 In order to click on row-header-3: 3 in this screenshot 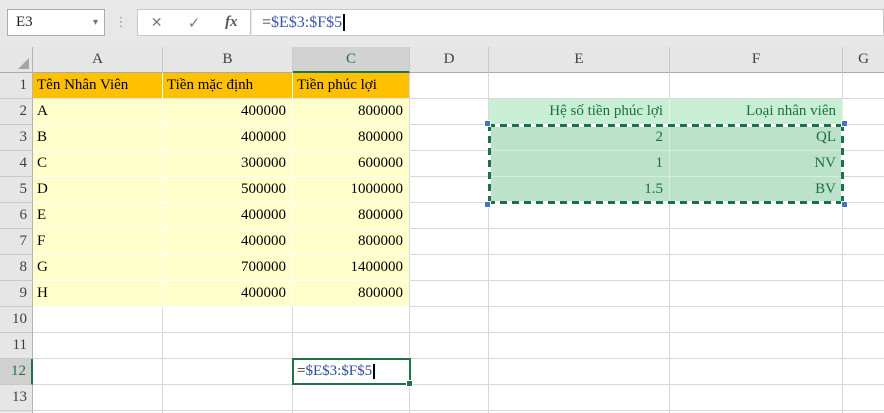, I will do `click(16, 138)`.